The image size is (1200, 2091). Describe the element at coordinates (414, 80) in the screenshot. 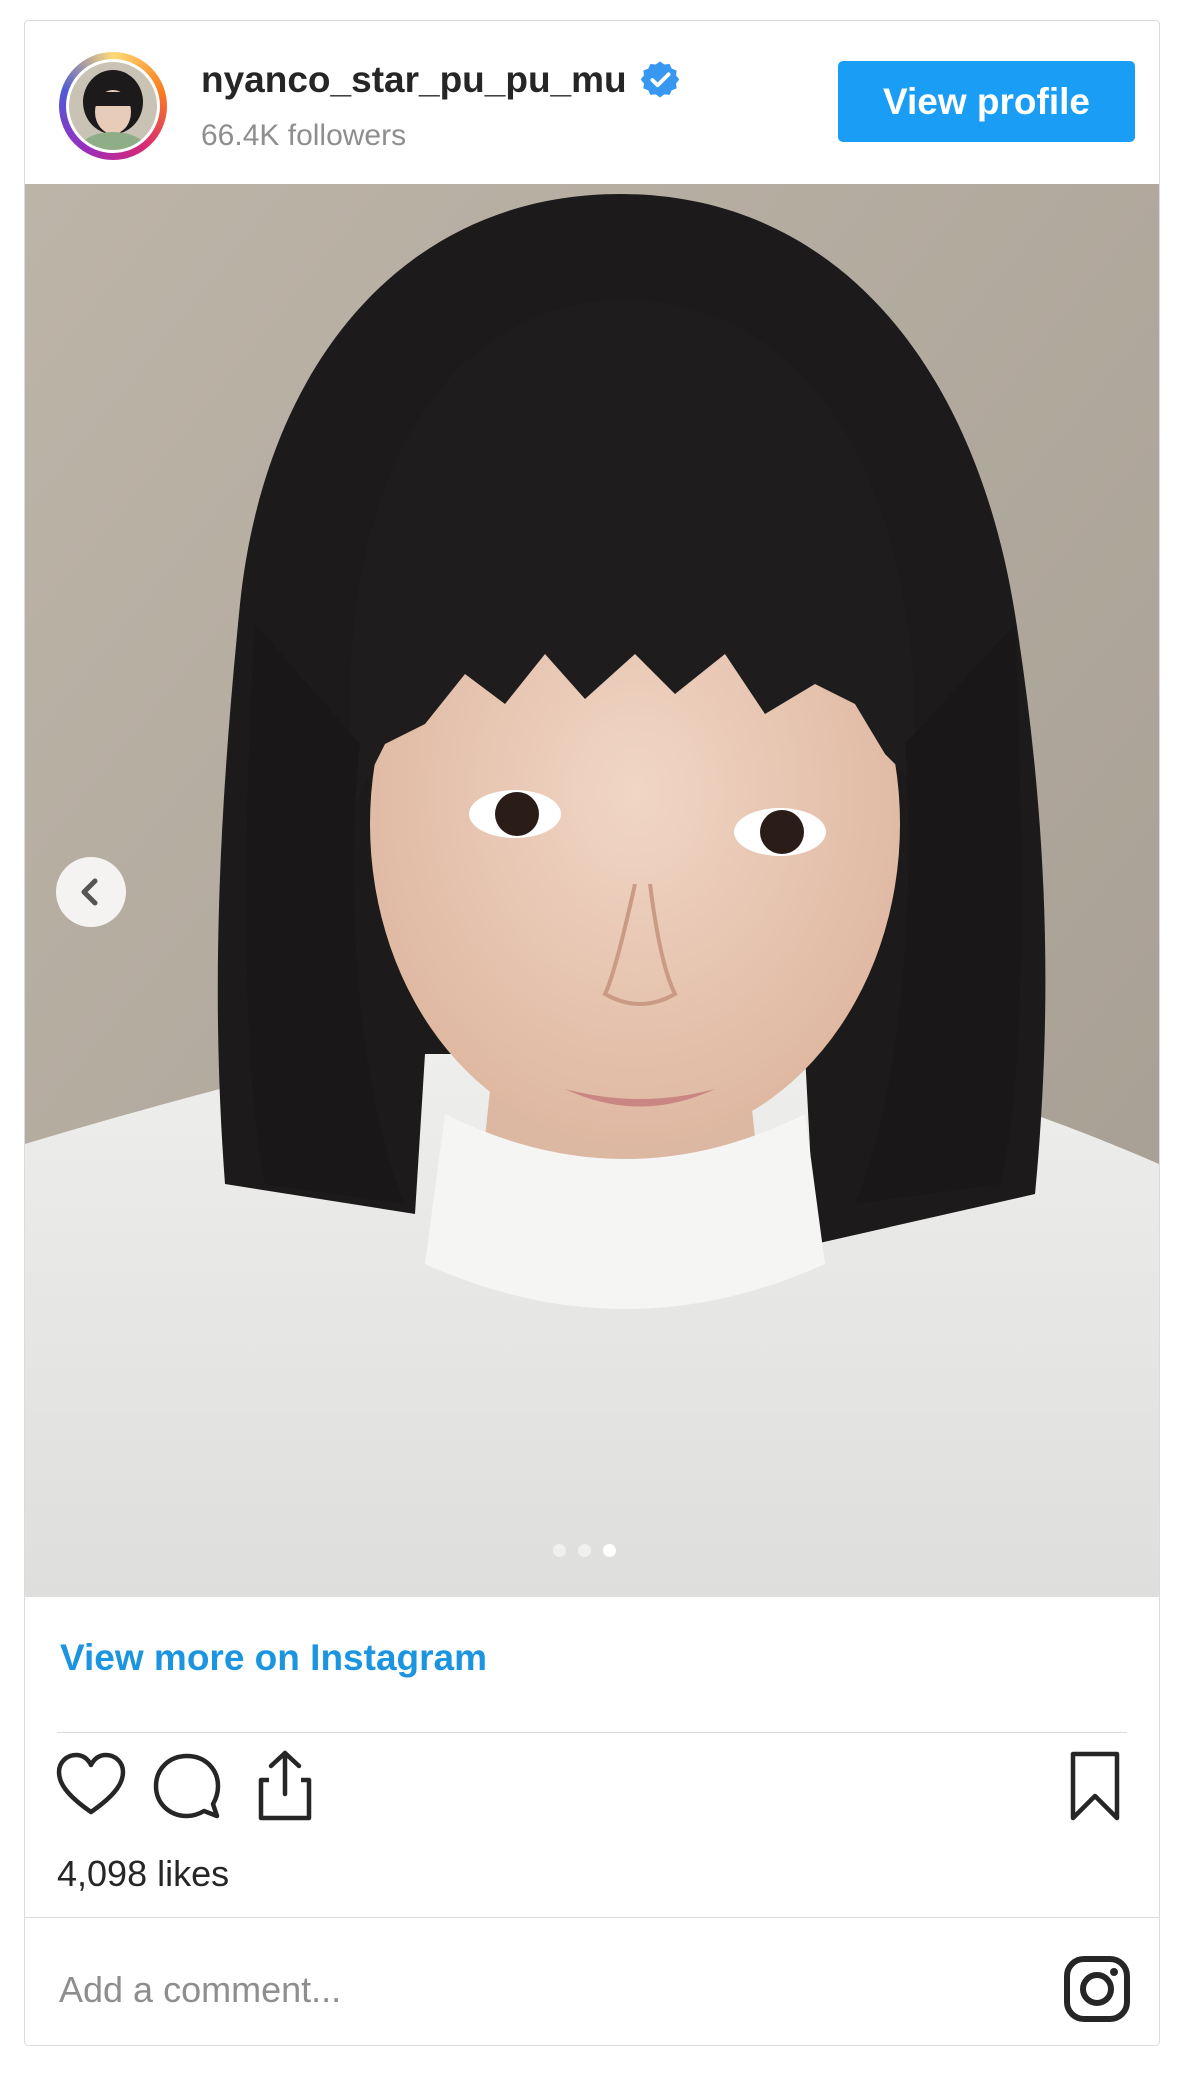

I see `username: nyanco_star_pu_pu_mu` at that location.